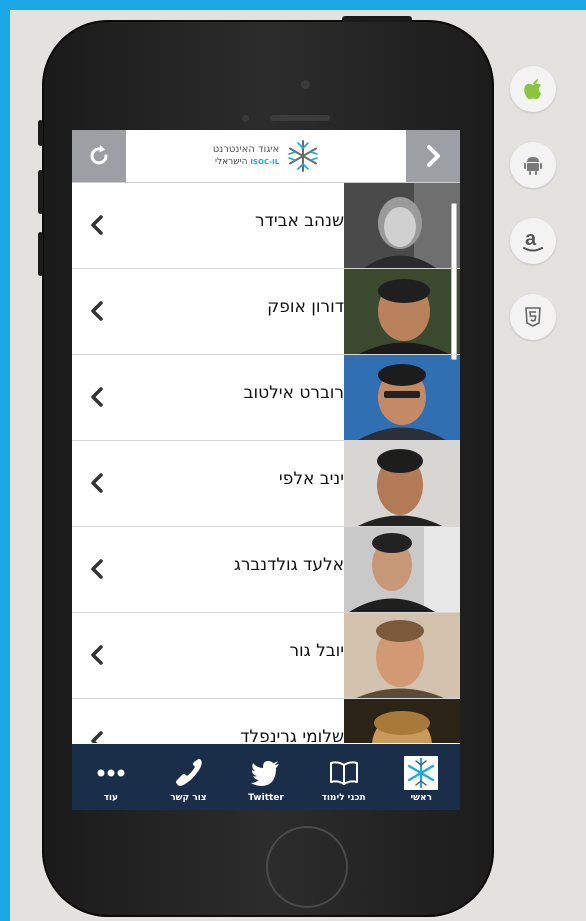 The image size is (586, 921). I want to click on book-icon, so click(343, 773).